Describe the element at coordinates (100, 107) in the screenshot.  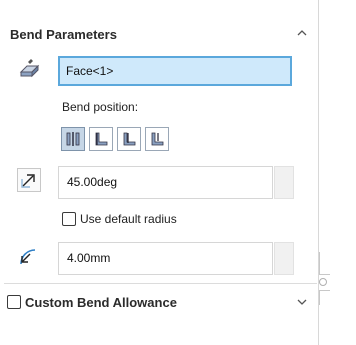
I see `bend-position-label: Bend position:` at that location.